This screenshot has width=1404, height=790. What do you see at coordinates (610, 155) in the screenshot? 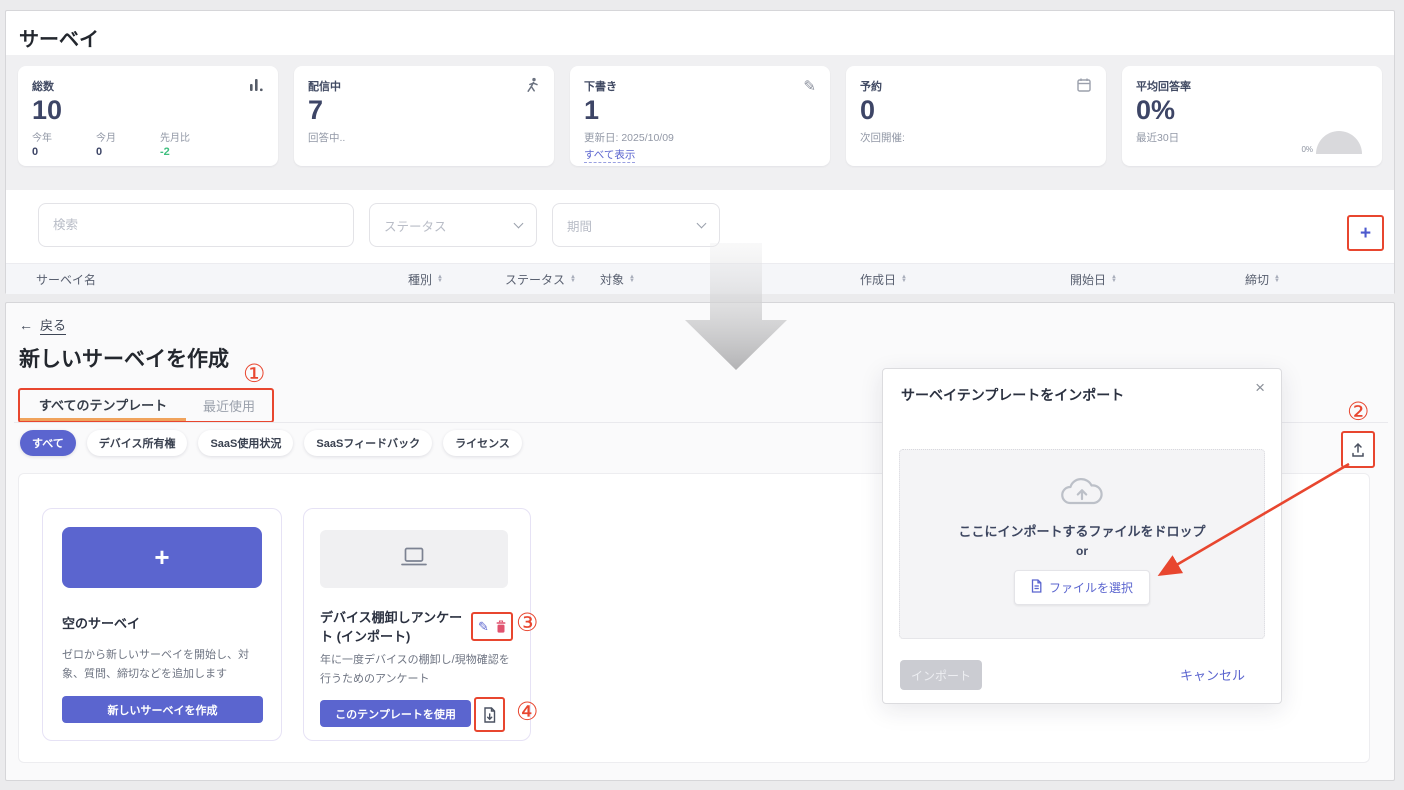
I see `show-all-link: すべて表示` at bounding box center [610, 155].